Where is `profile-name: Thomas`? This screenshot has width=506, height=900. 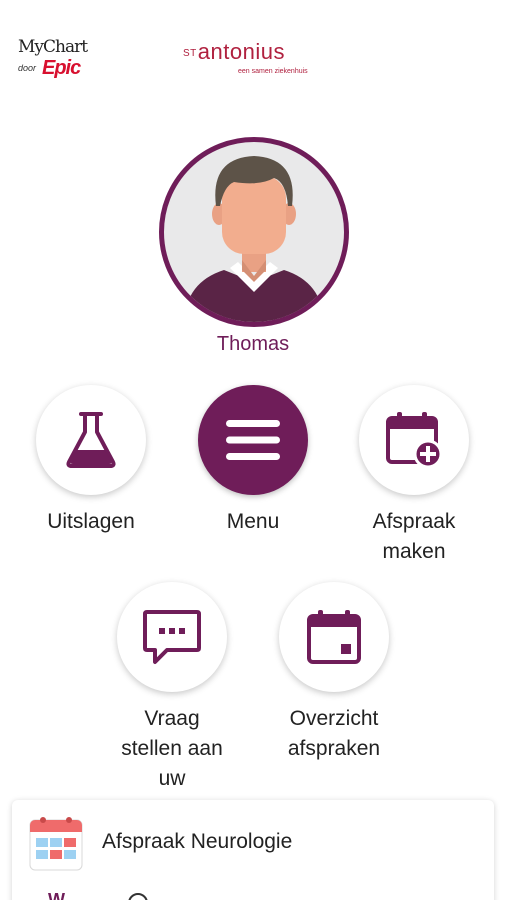
profile-name: Thomas is located at coordinates (253, 344).